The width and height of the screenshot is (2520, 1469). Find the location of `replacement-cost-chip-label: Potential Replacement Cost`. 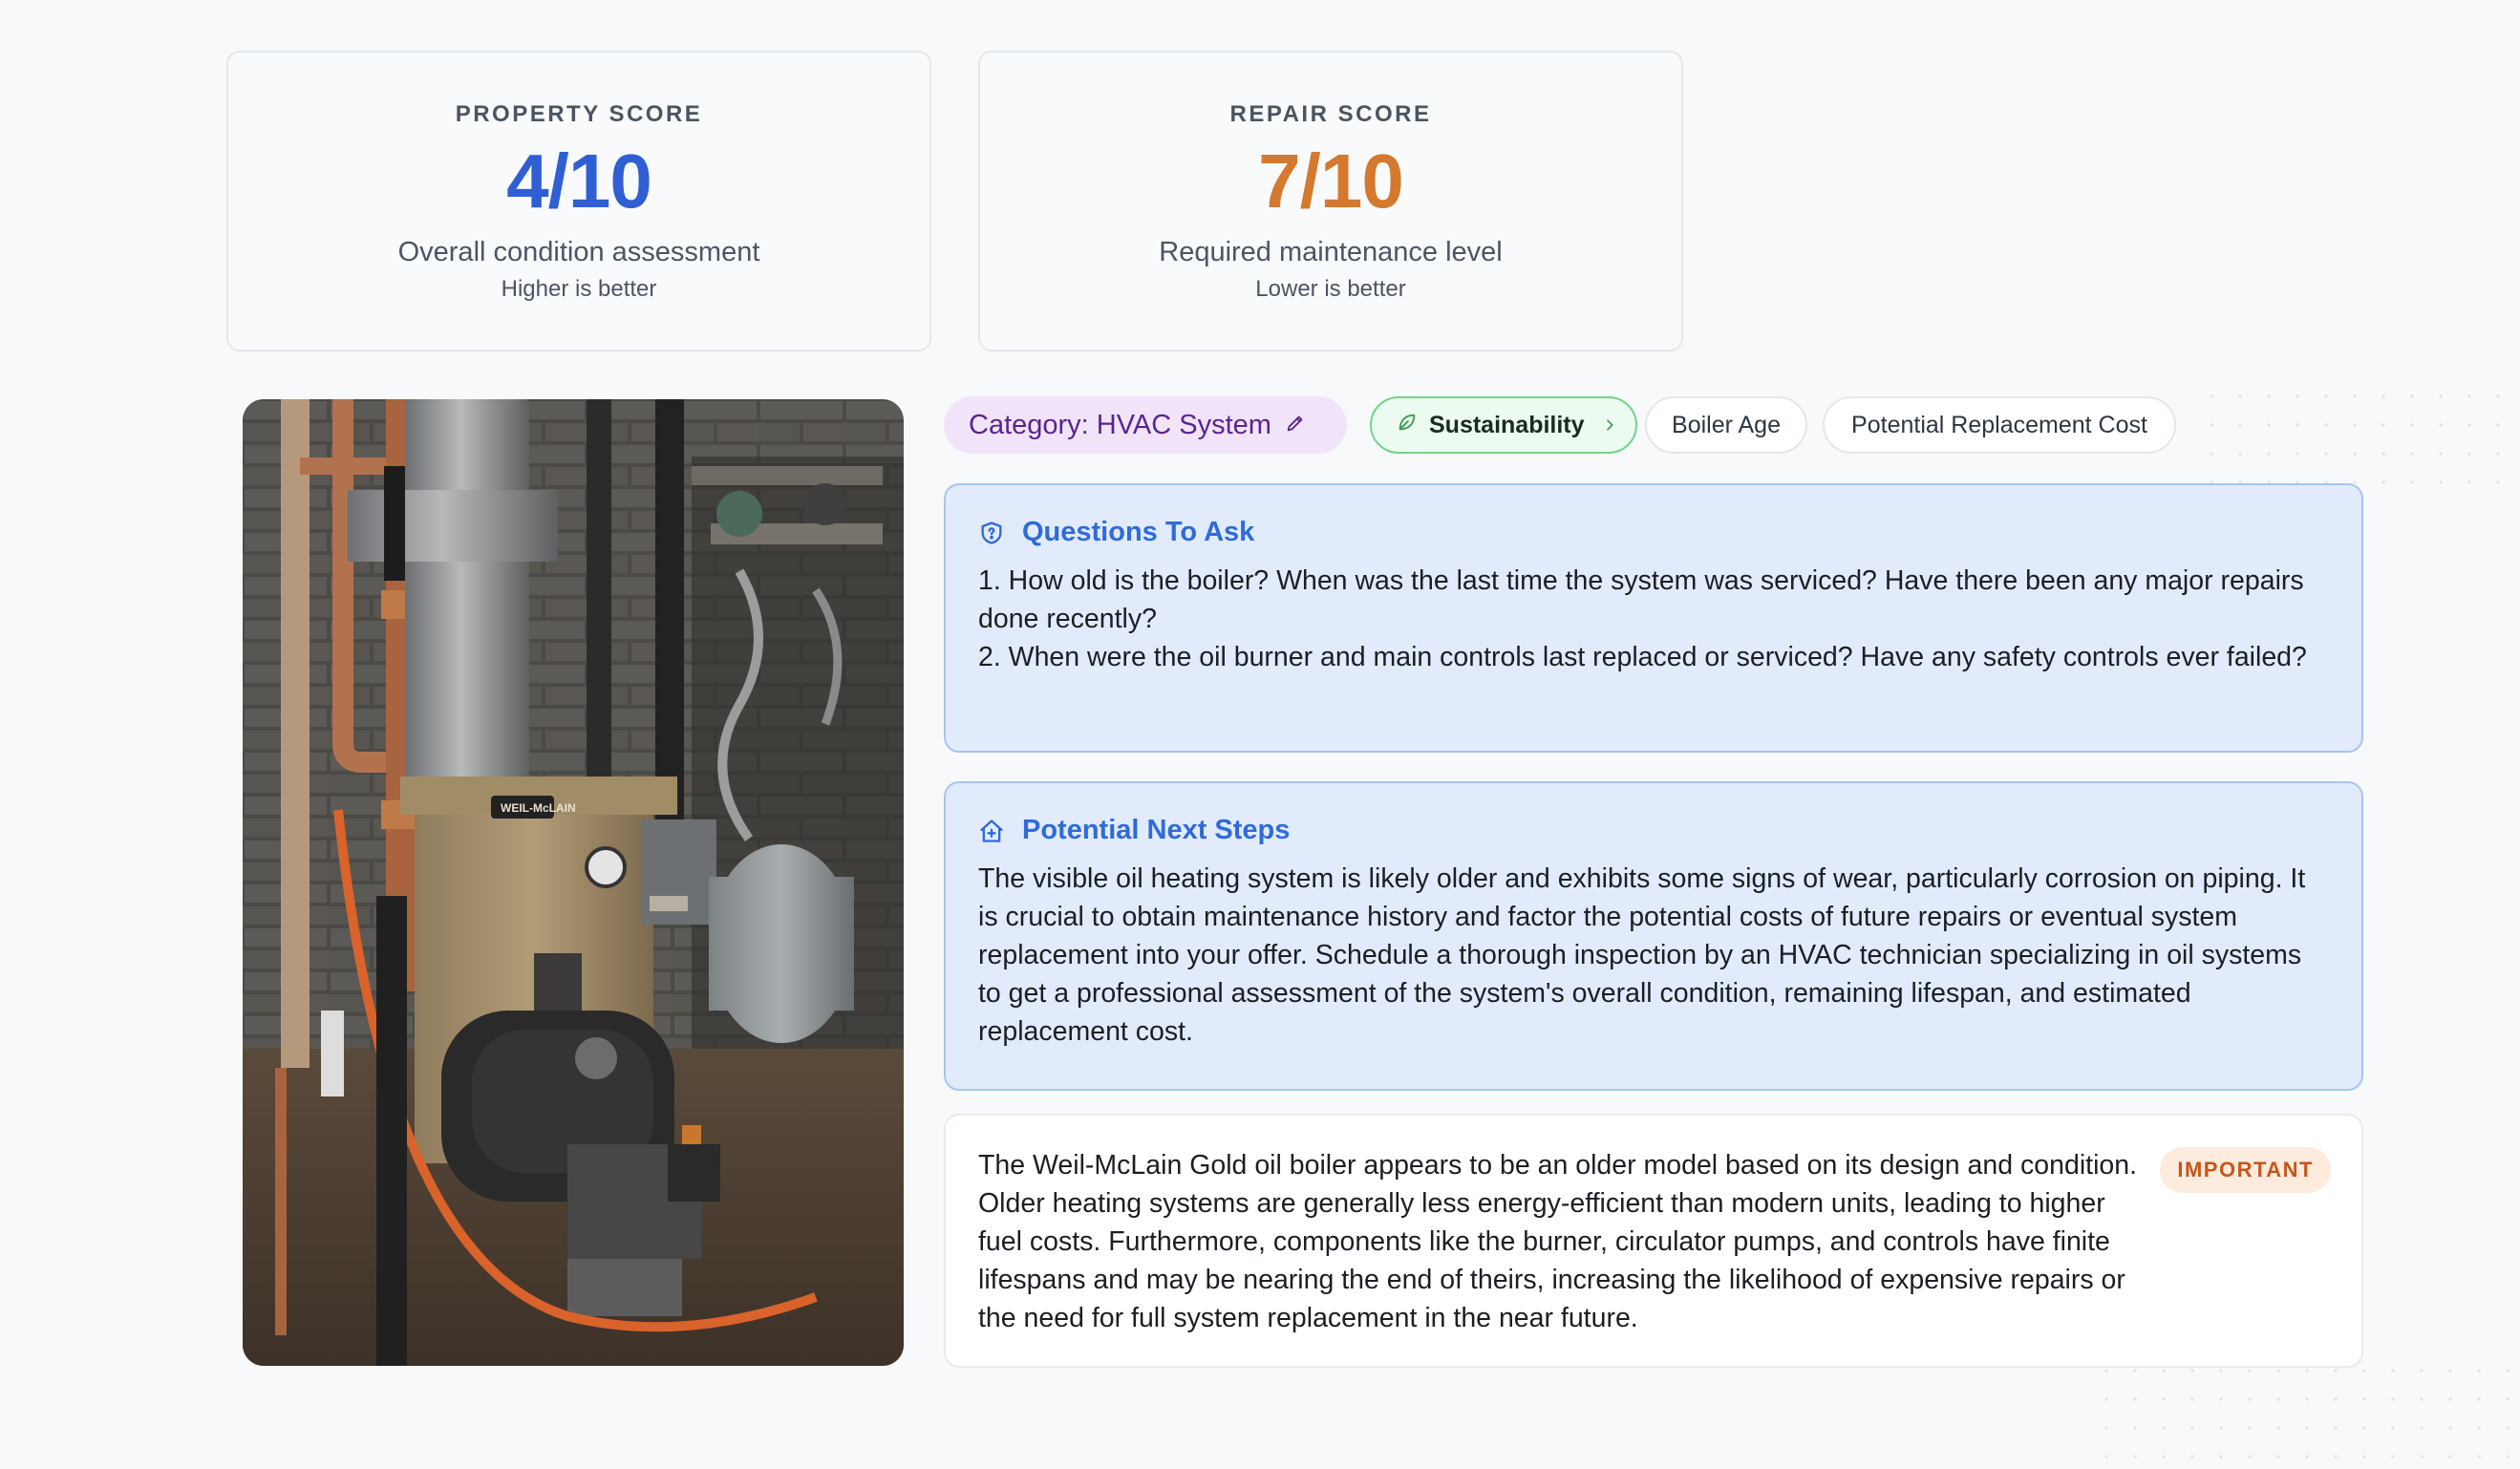

replacement-cost-chip-label: Potential Replacement Cost is located at coordinates (1999, 424).